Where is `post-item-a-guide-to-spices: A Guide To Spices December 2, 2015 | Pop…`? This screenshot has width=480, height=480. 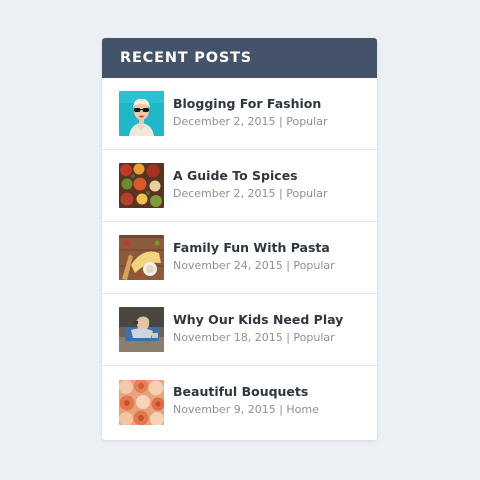 post-item-a-guide-to-spices: A Guide To Spices December 2, 2015 | Pop… is located at coordinates (239, 186).